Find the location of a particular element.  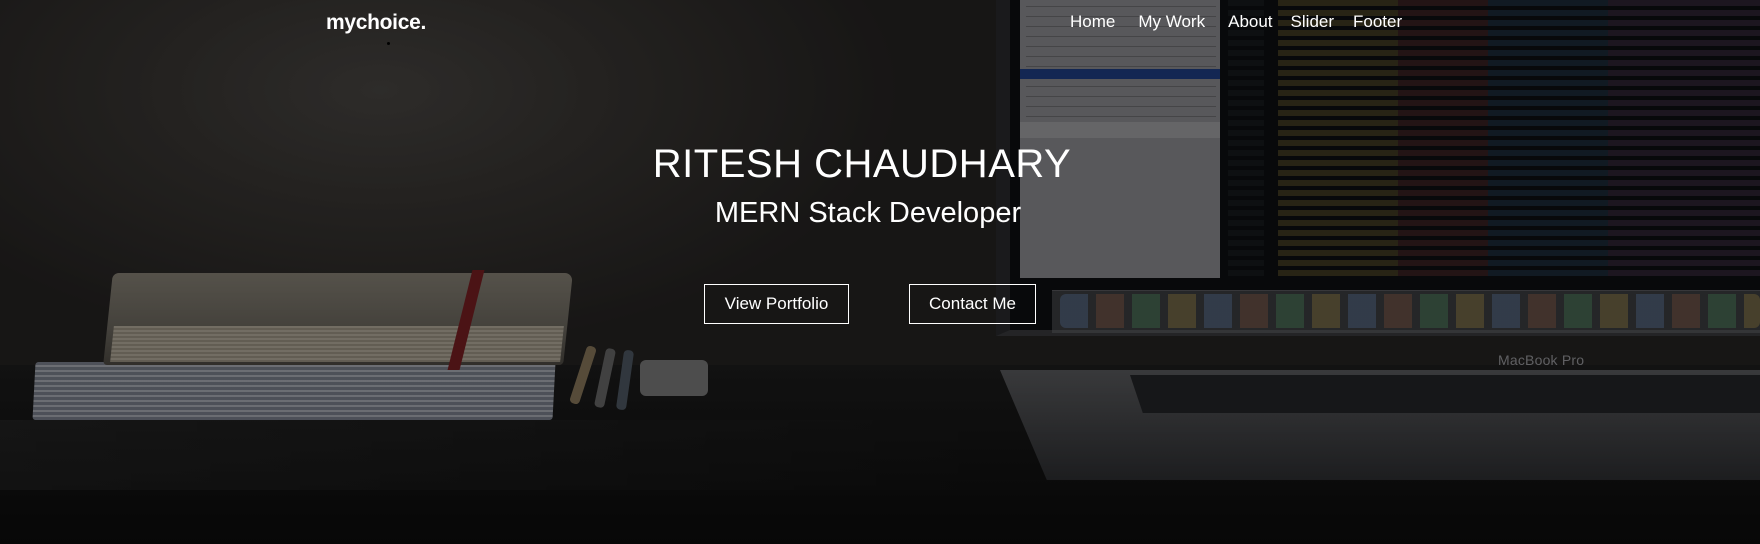

view-portfolio-button: View Portfolio is located at coordinates (776, 304).